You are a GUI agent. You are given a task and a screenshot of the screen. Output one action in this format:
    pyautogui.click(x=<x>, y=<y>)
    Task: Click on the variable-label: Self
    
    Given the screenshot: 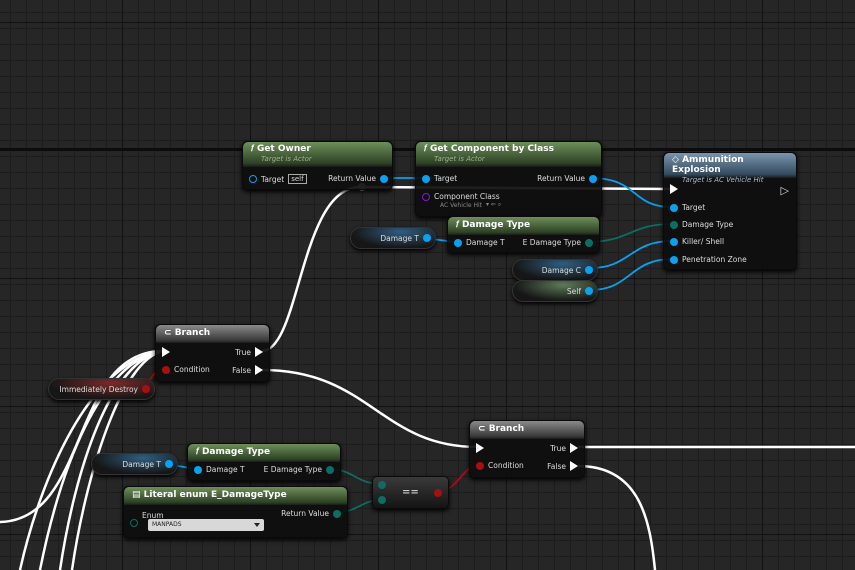 What is the action you would take?
    pyautogui.click(x=573, y=291)
    